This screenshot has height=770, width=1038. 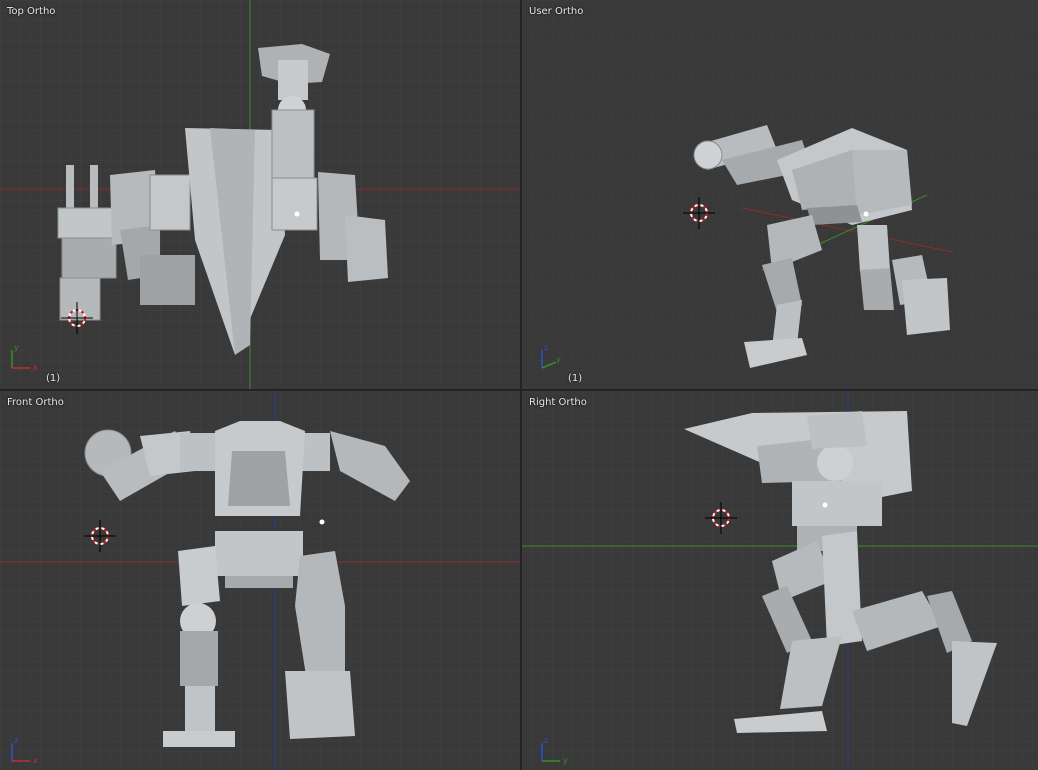 I want to click on viewport-divider-horizontal, so click(x=519, y=390).